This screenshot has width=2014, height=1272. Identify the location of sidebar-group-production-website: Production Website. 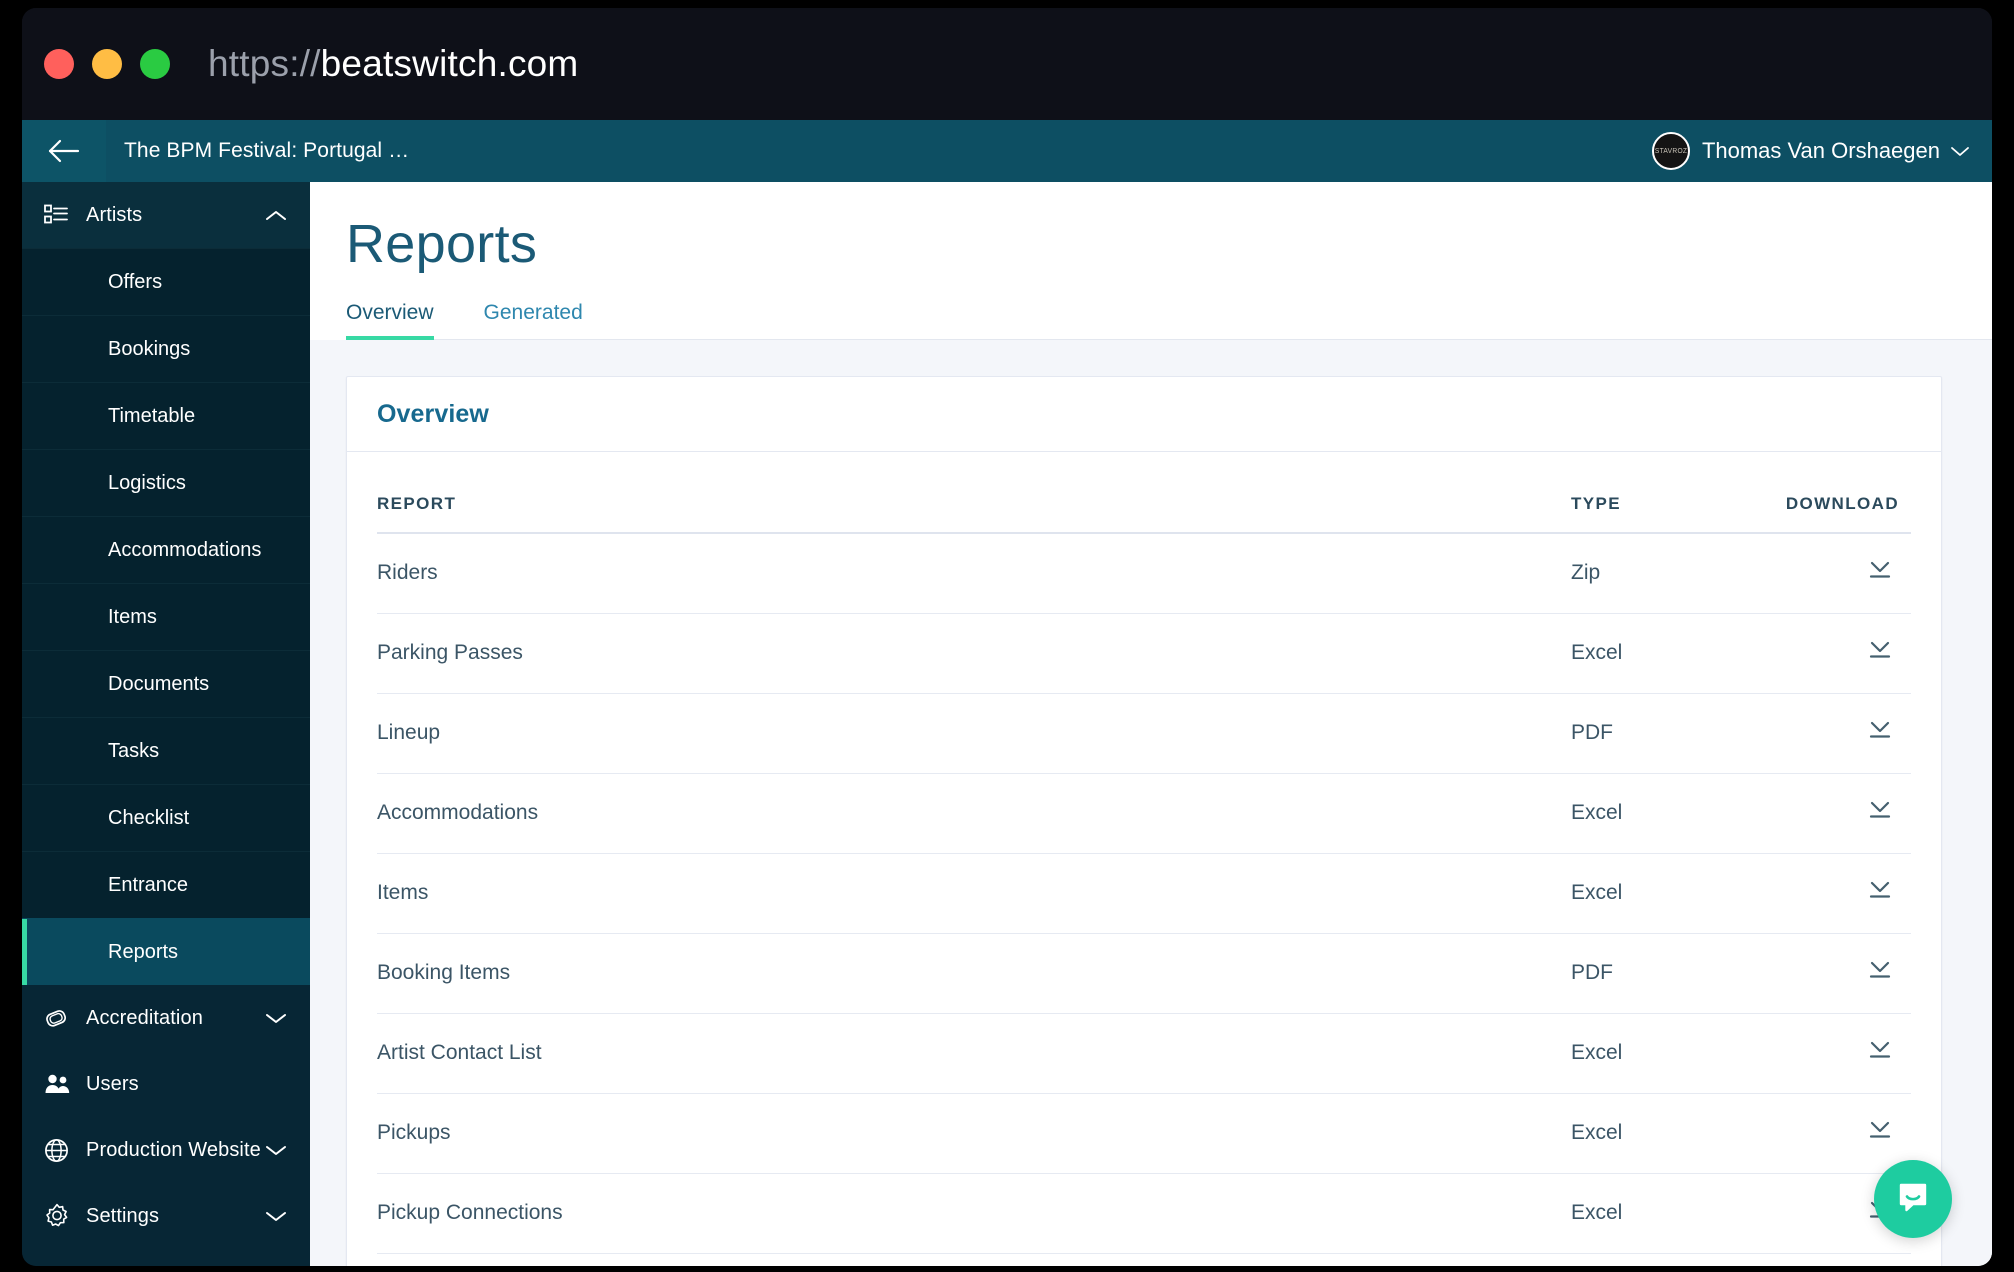
(166, 1150).